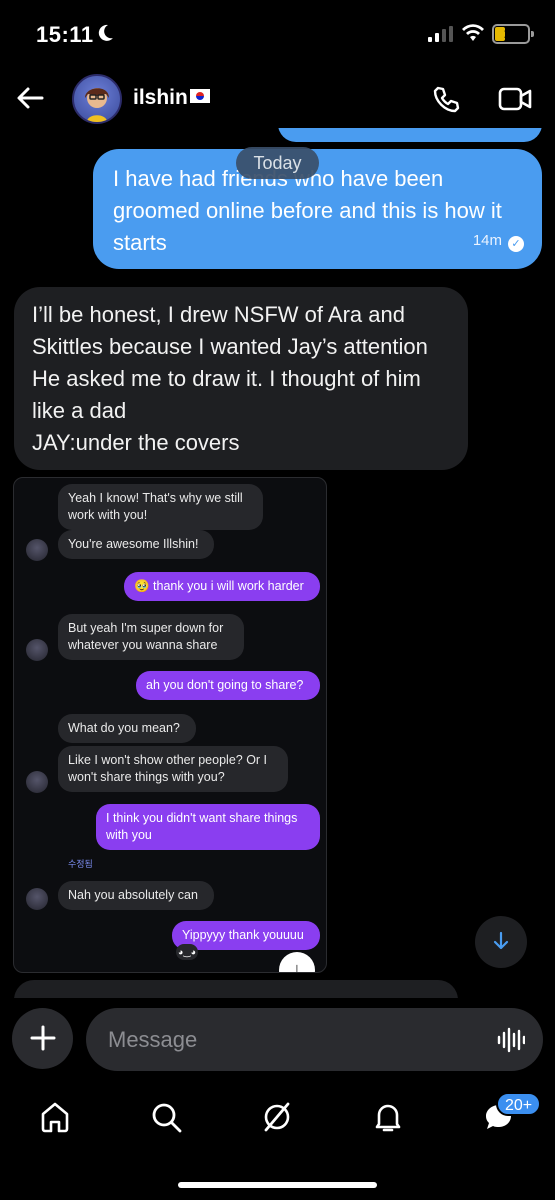  Describe the element at coordinates (297, 962) in the screenshot. I see `arrow-down-icon: ↓` at that location.